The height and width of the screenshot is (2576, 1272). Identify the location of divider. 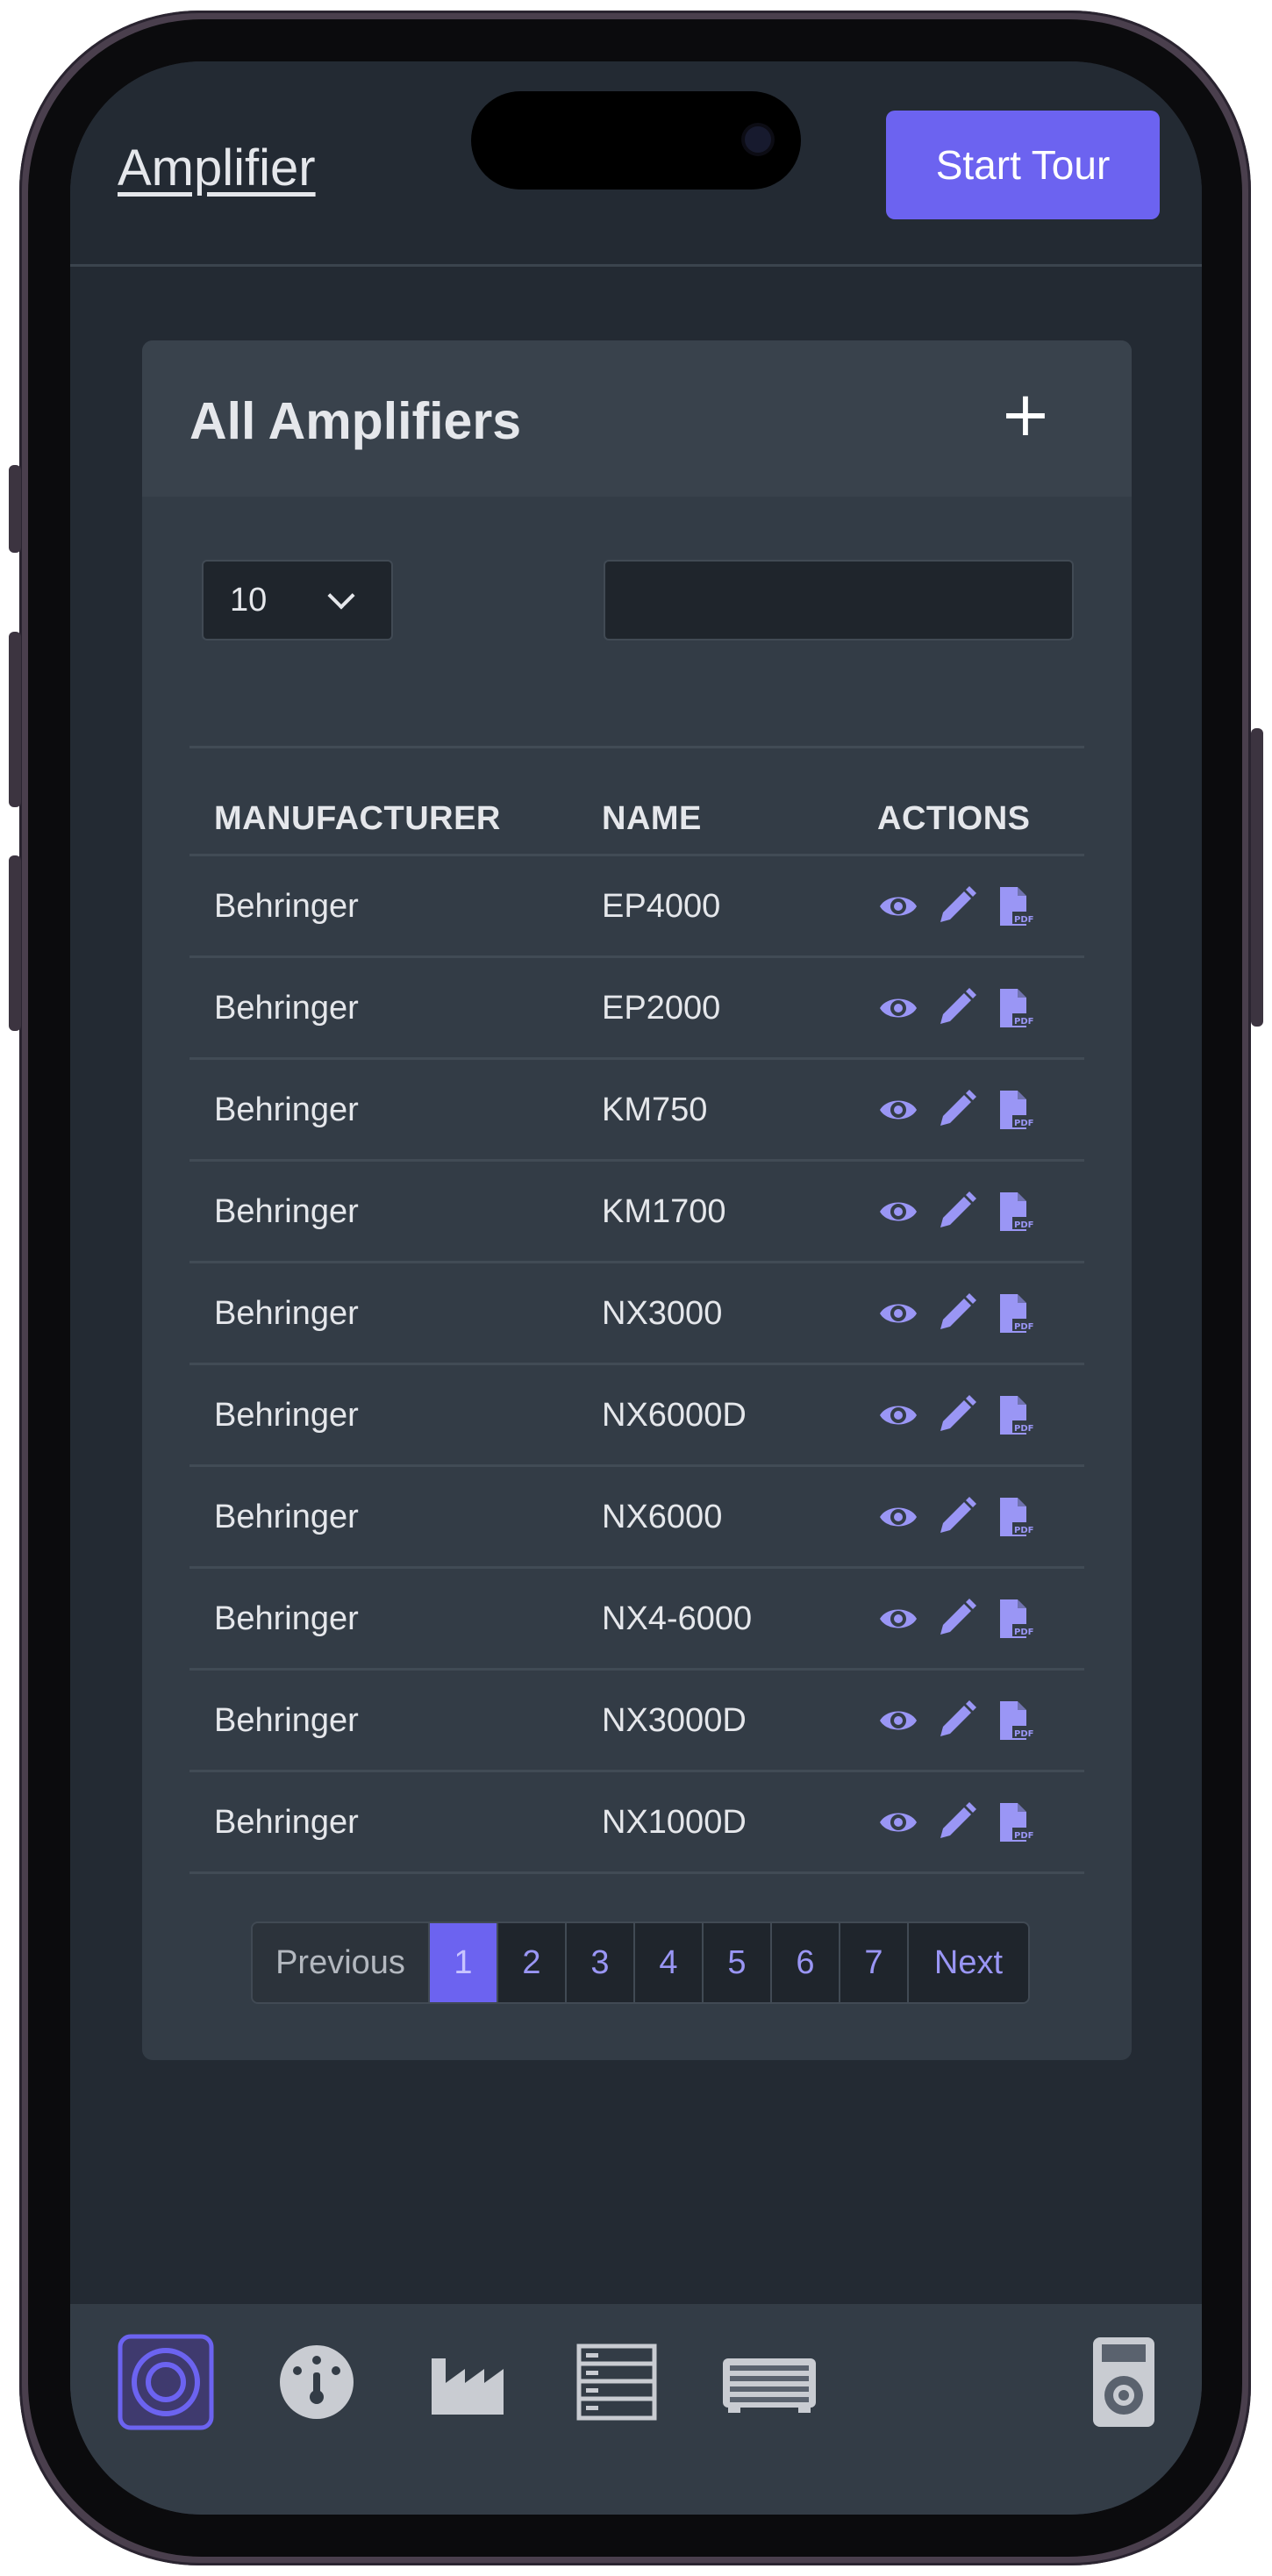
(636, 747).